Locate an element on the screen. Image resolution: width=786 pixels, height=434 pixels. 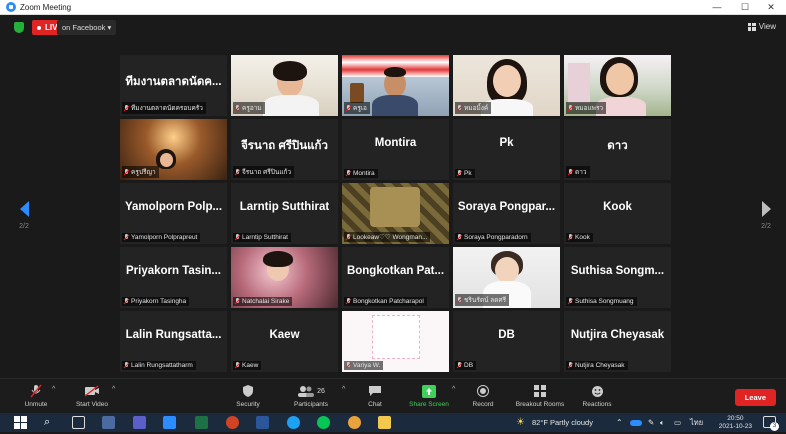
taskbar-clock: 20:50 2021-10-23 is located at coordinates (735, 423).